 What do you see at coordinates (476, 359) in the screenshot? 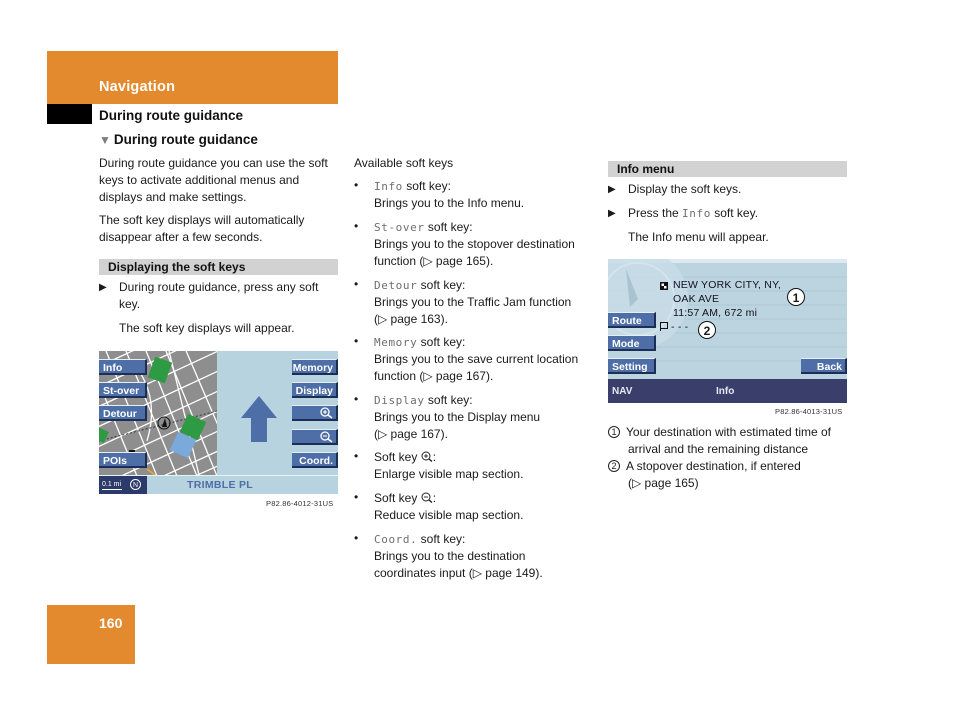
I see `item-desc: Brings you to the save current location` at bounding box center [476, 359].